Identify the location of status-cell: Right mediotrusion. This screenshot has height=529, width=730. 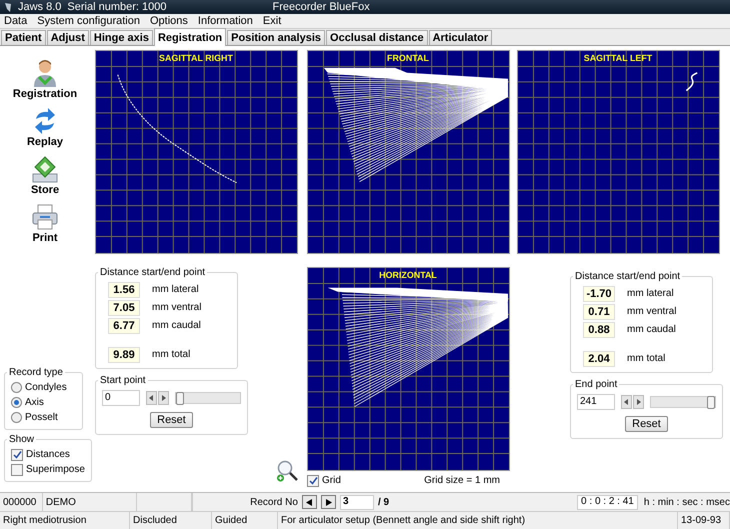
(65, 520).